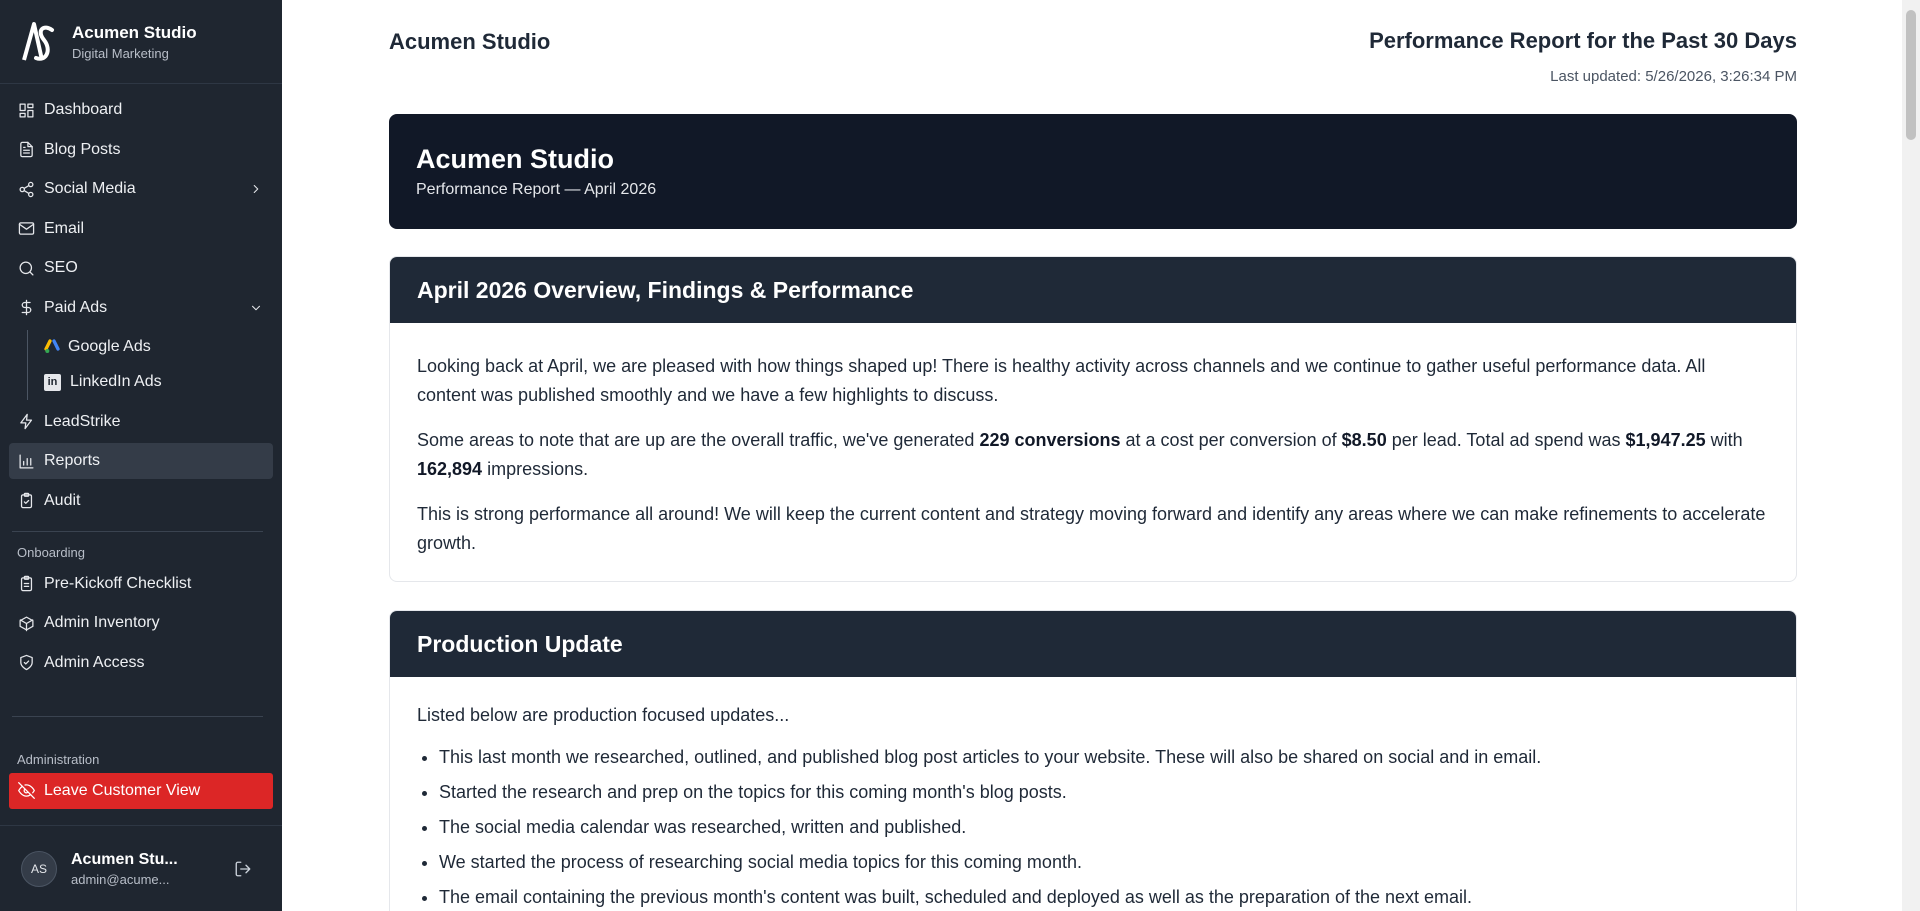  Describe the element at coordinates (1093, 644) in the screenshot. I see `production-title: Production Update` at that location.